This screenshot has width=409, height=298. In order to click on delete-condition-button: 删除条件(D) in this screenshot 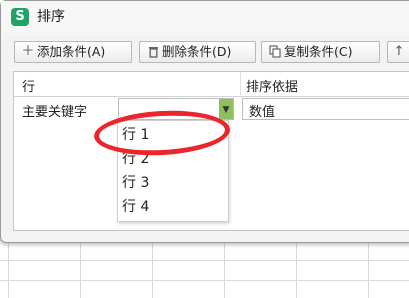, I will do `click(197, 52)`.